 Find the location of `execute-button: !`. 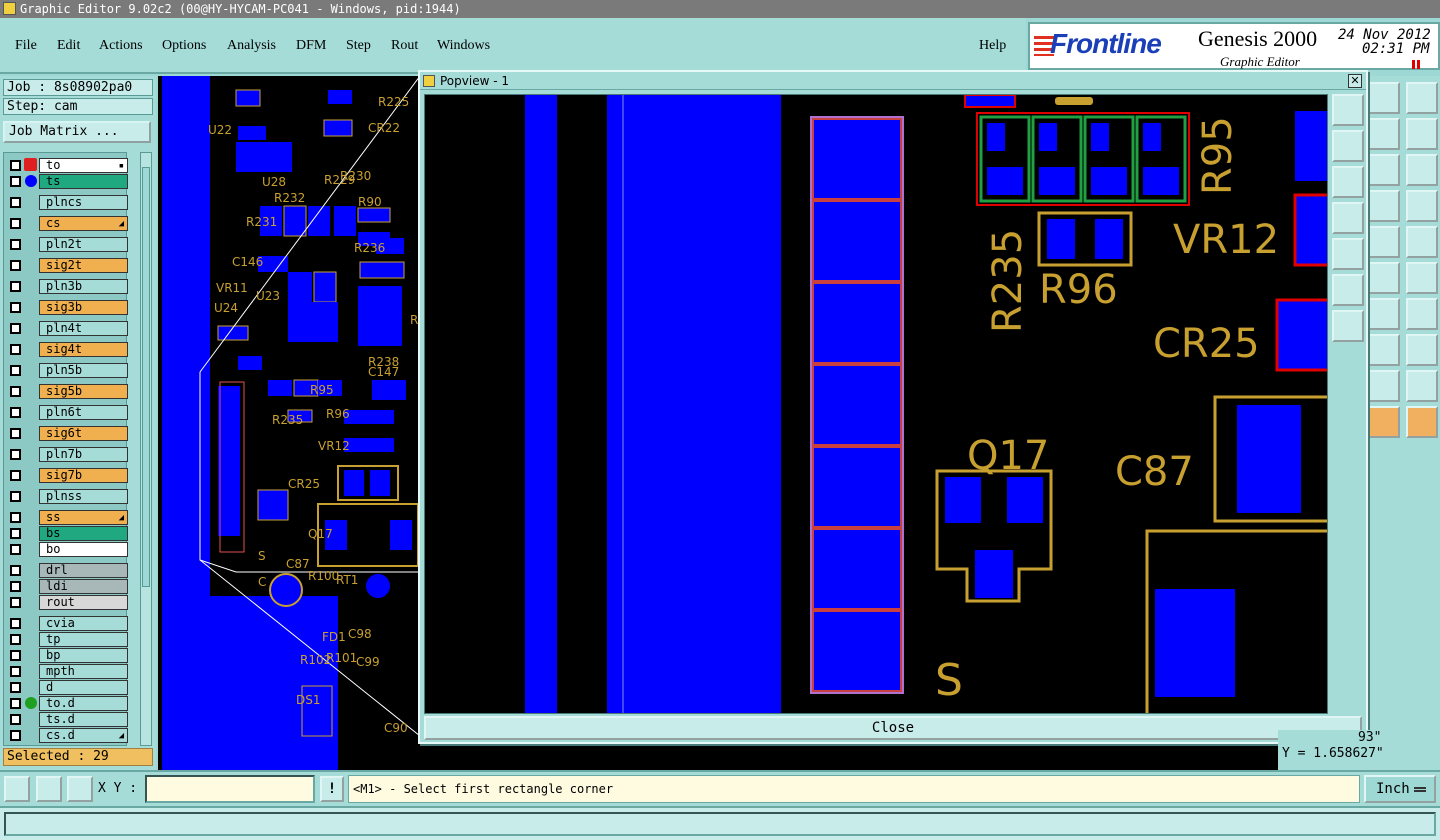

execute-button: ! is located at coordinates (332, 789).